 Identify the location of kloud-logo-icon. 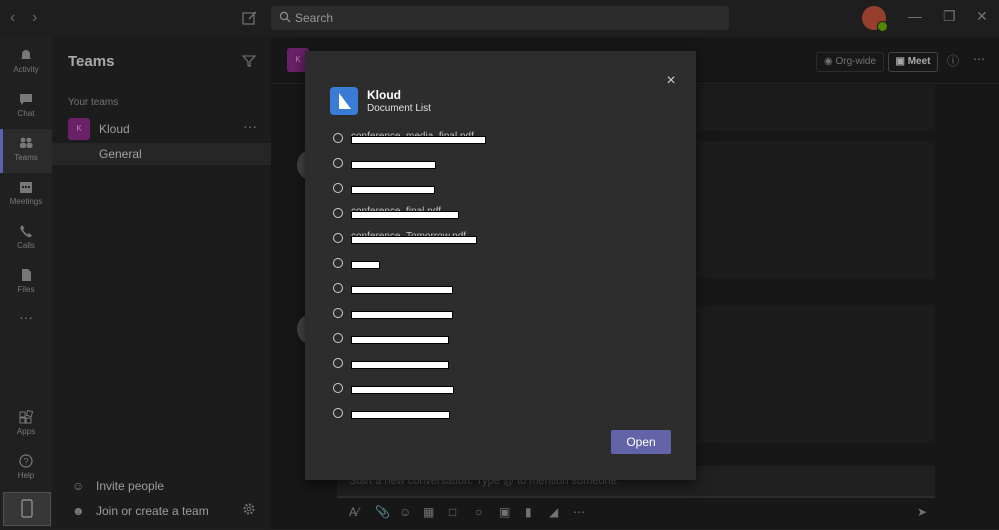
(344, 101).